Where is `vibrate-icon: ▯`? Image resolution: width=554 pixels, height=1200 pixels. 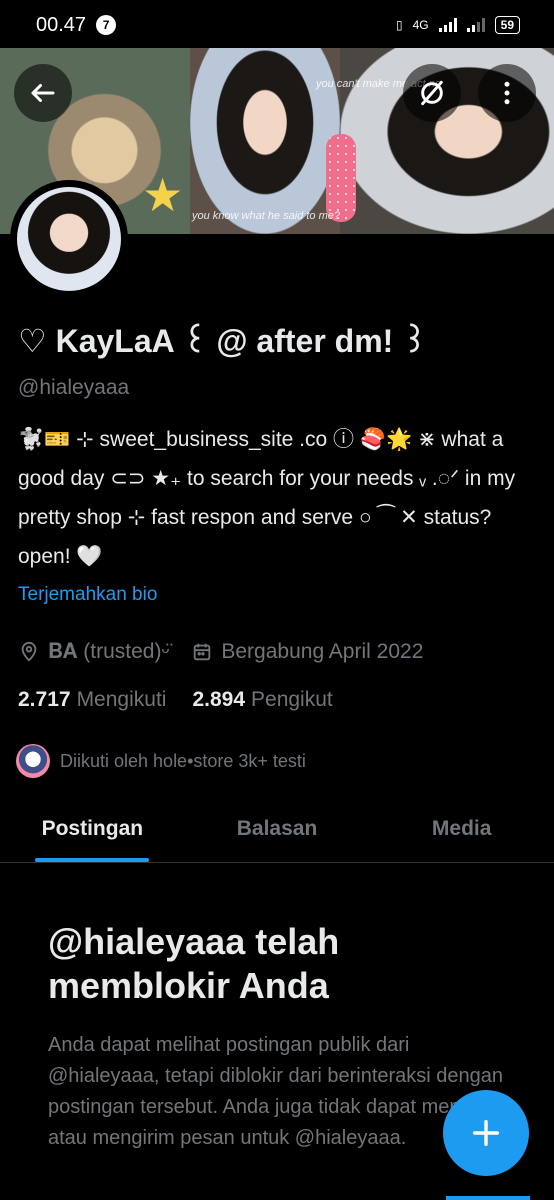
vibrate-icon: ▯ is located at coordinates (399, 25).